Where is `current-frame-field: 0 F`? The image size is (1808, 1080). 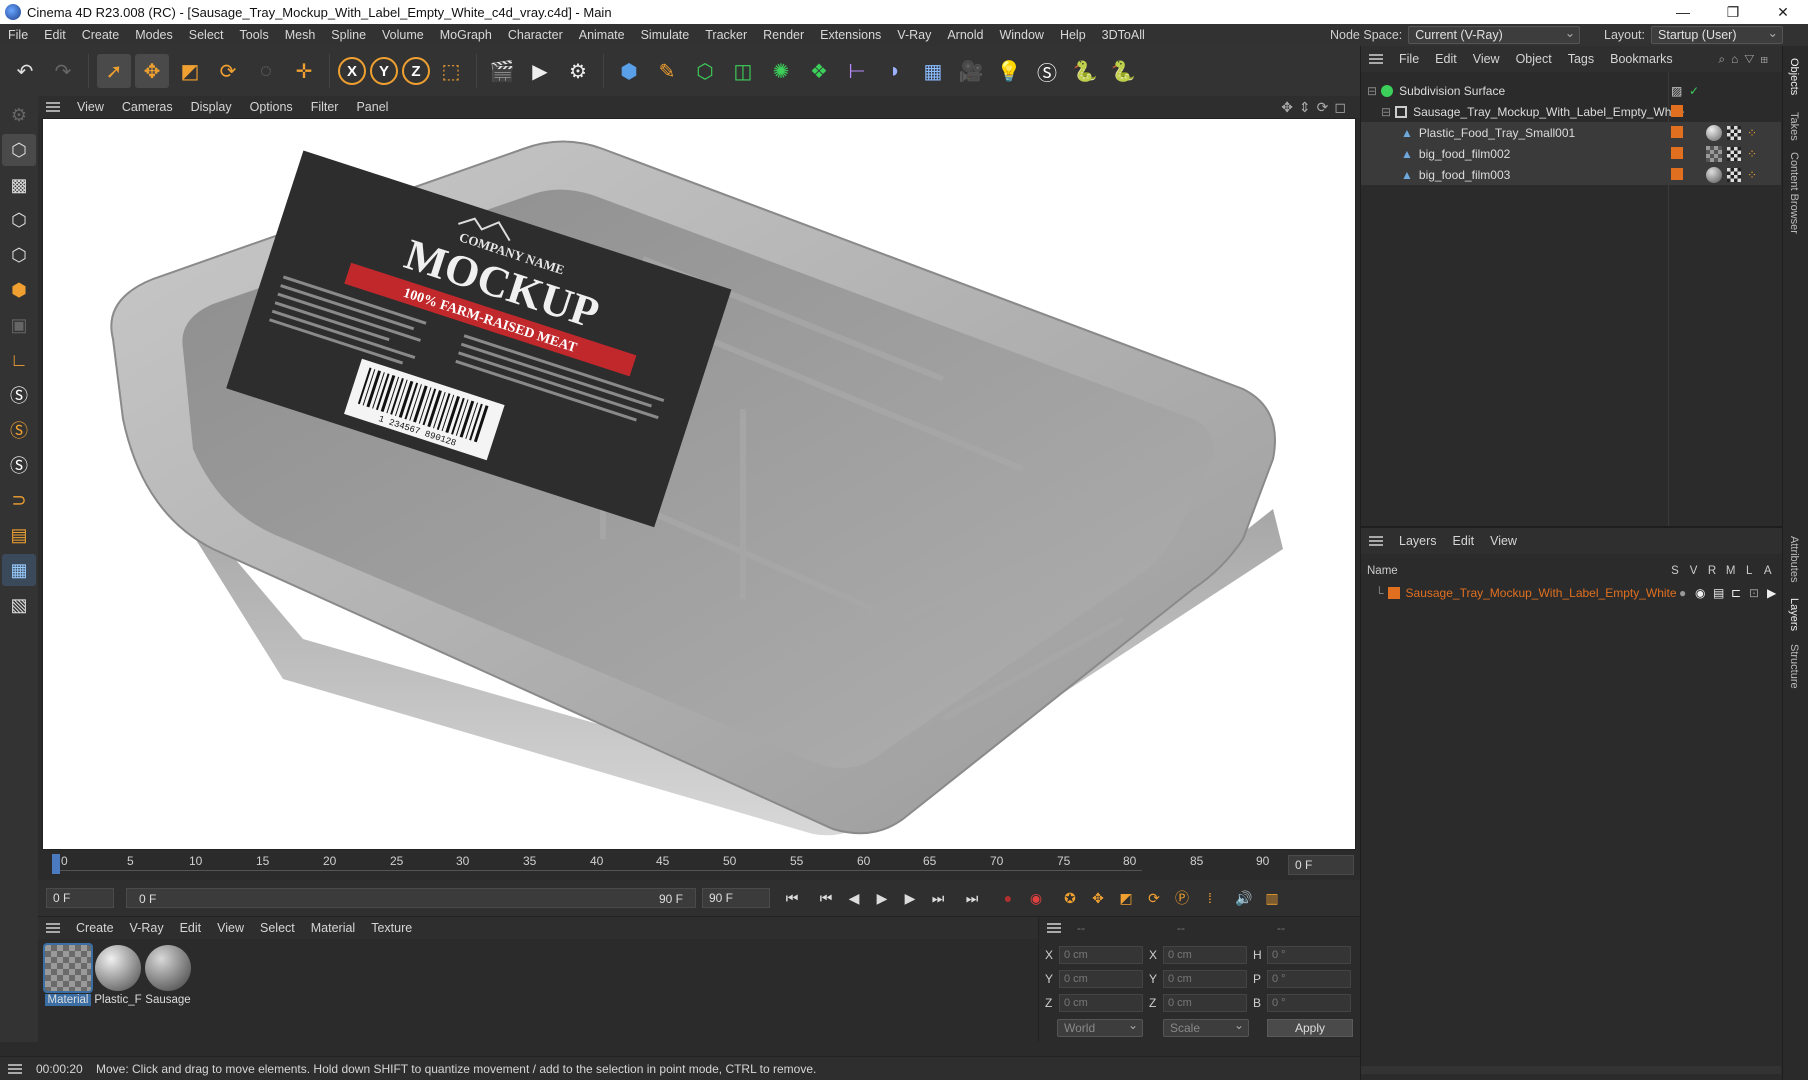
current-frame-field: 0 F is located at coordinates (1321, 865).